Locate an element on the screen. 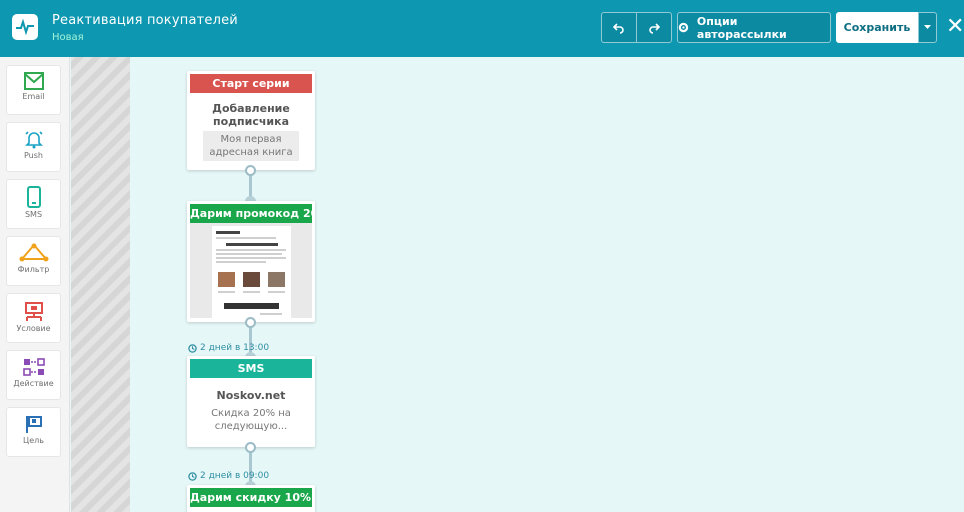  palette-item-push: Push is located at coordinates (33, 147).